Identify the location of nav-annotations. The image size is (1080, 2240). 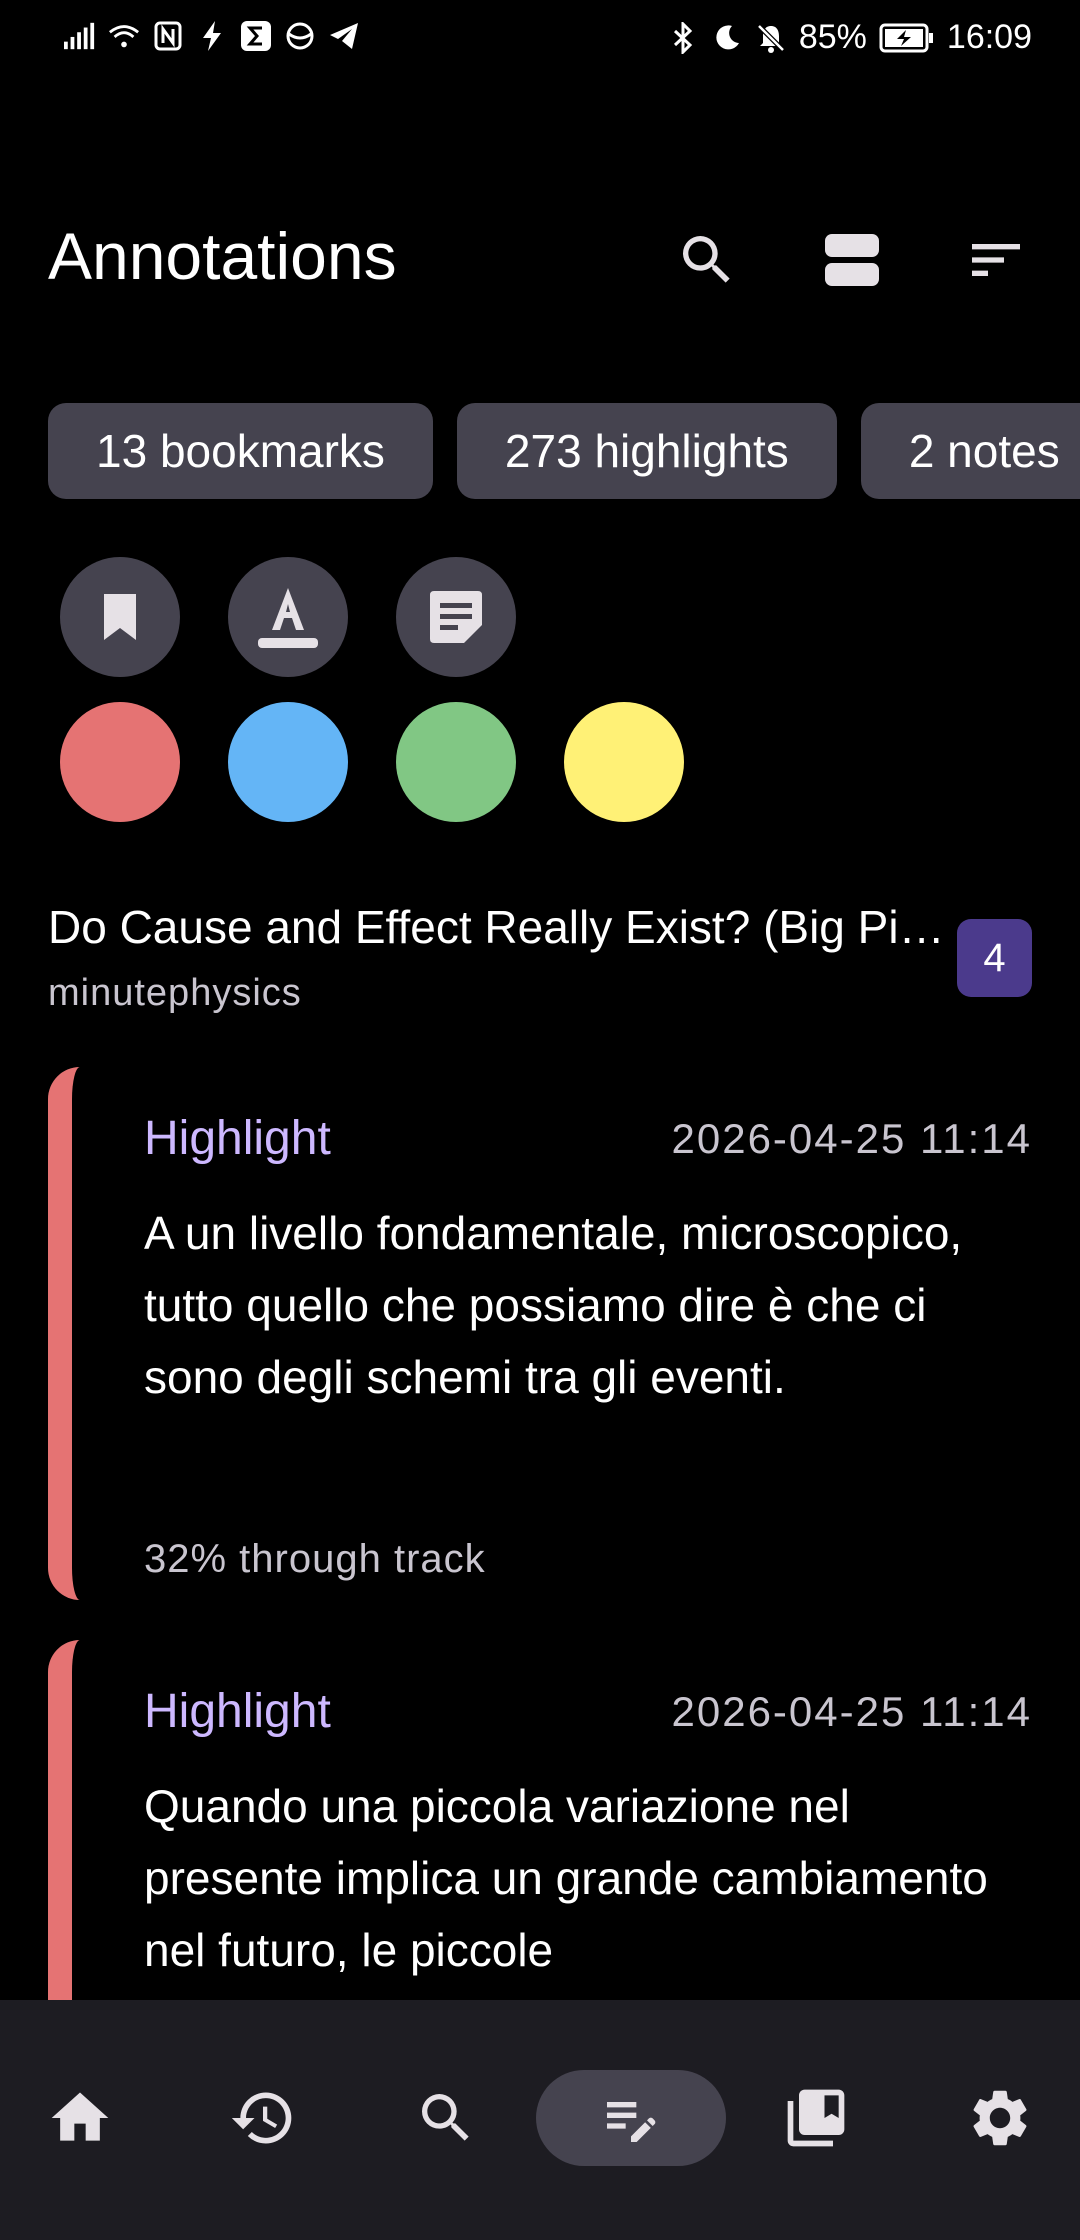
(631, 2118).